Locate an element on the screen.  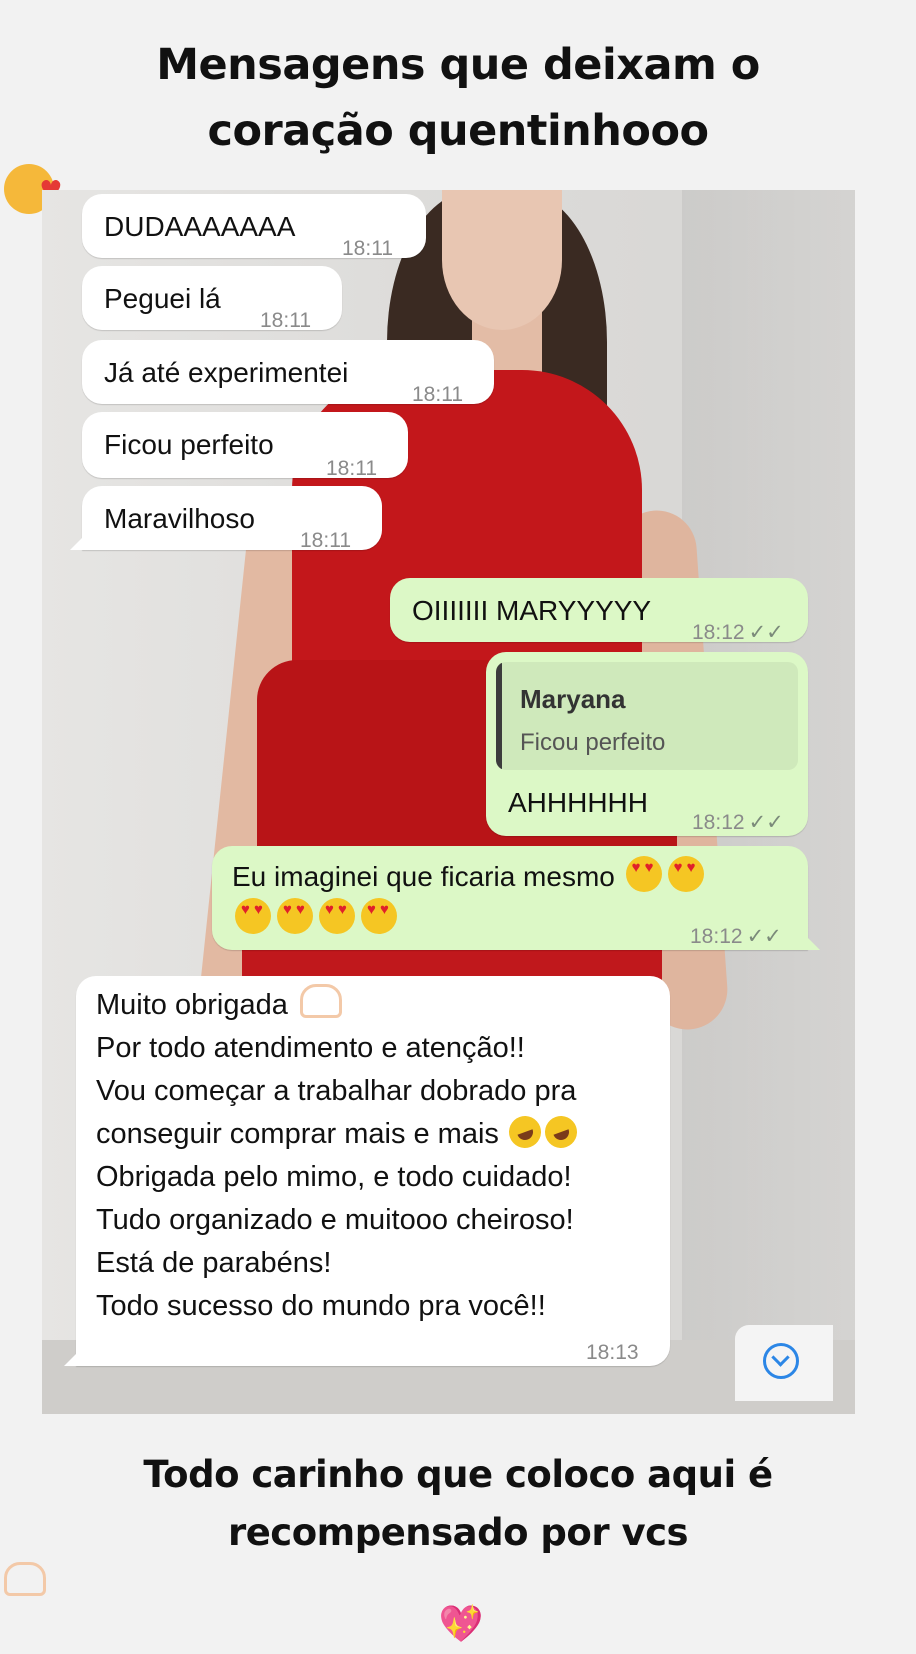
raising-hands-icon is located at coordinates (25, 1579).